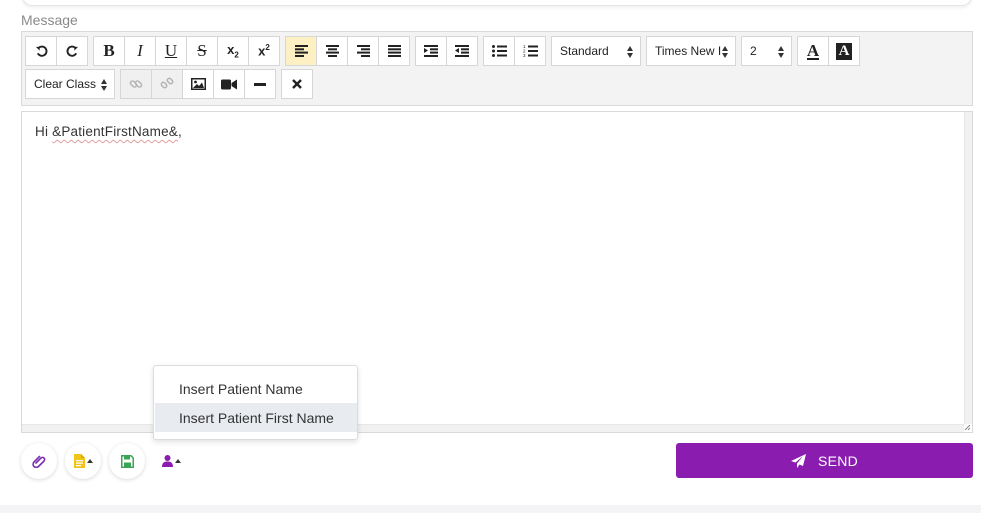  I want to click on color-group: A A, so click(828, 51).